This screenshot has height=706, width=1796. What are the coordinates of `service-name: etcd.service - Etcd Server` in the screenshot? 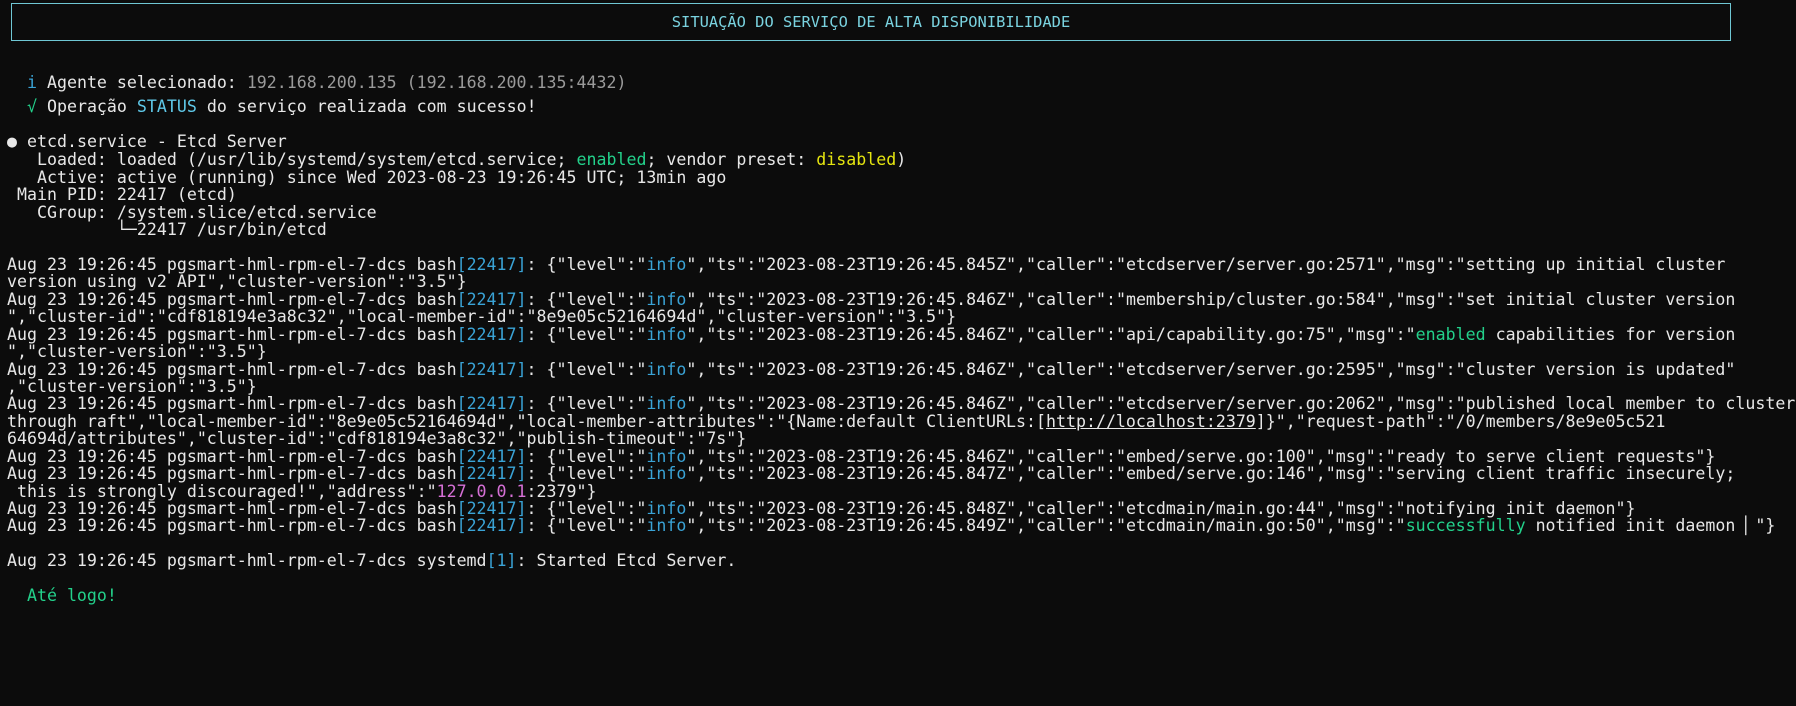 It's located at (157, 141).